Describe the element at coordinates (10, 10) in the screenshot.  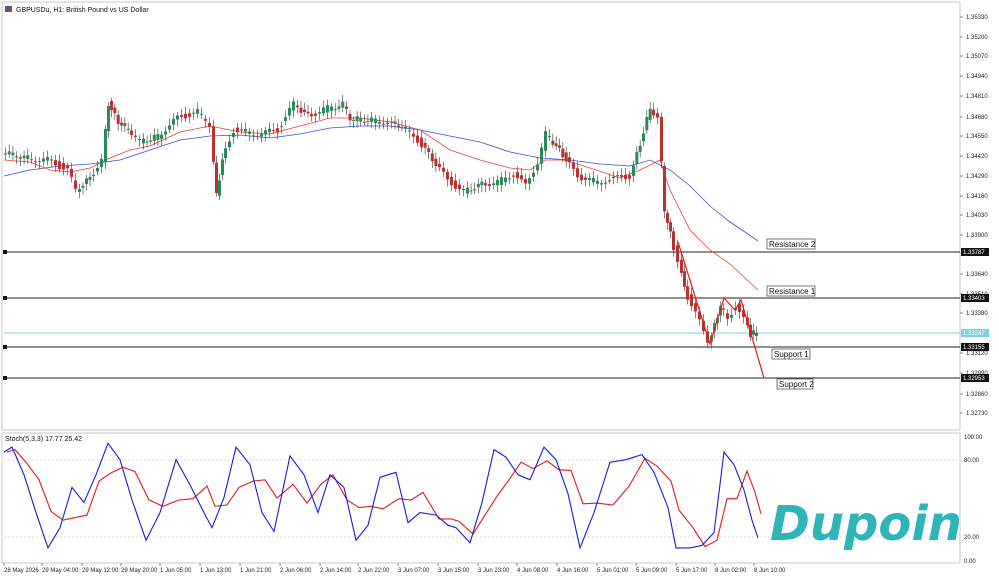
I see `symbol-flag-accent-icon` at that location.